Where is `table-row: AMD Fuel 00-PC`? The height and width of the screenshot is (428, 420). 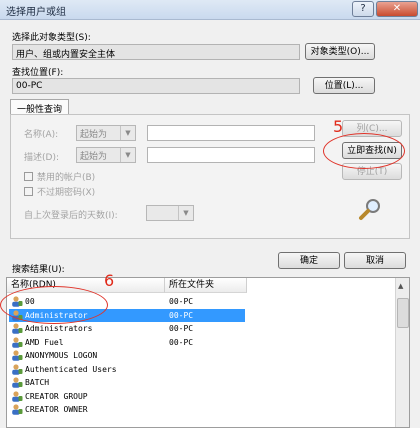 table-row: AMD Fuel 00-PC is located at coordinates (202, 342).